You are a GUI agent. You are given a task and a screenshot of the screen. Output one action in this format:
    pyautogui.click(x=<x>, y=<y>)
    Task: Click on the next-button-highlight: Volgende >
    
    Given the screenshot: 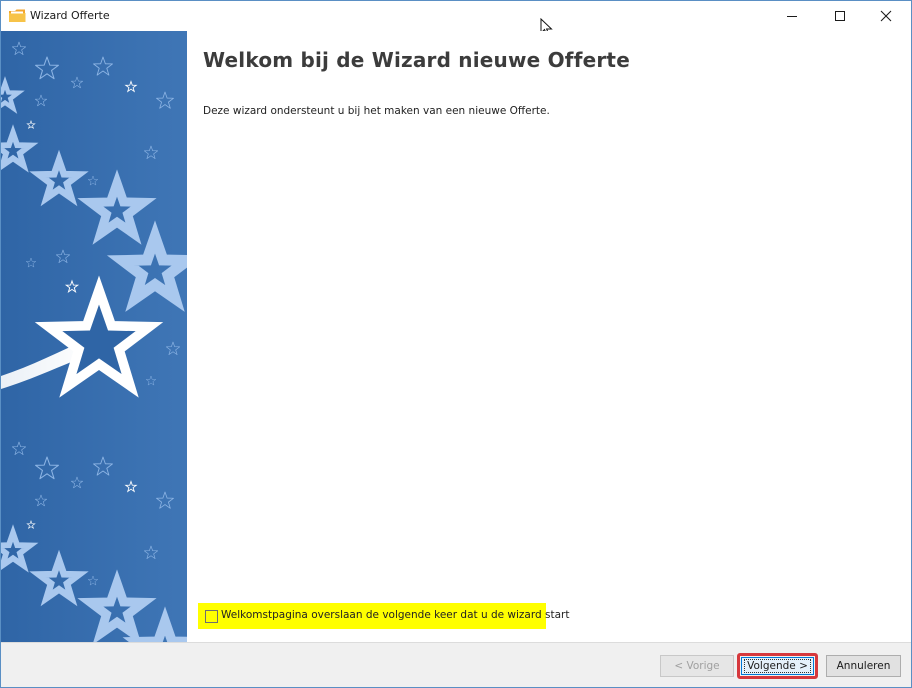 What is the action you would take?
    pyautogui.click(x=777, y=666)
    